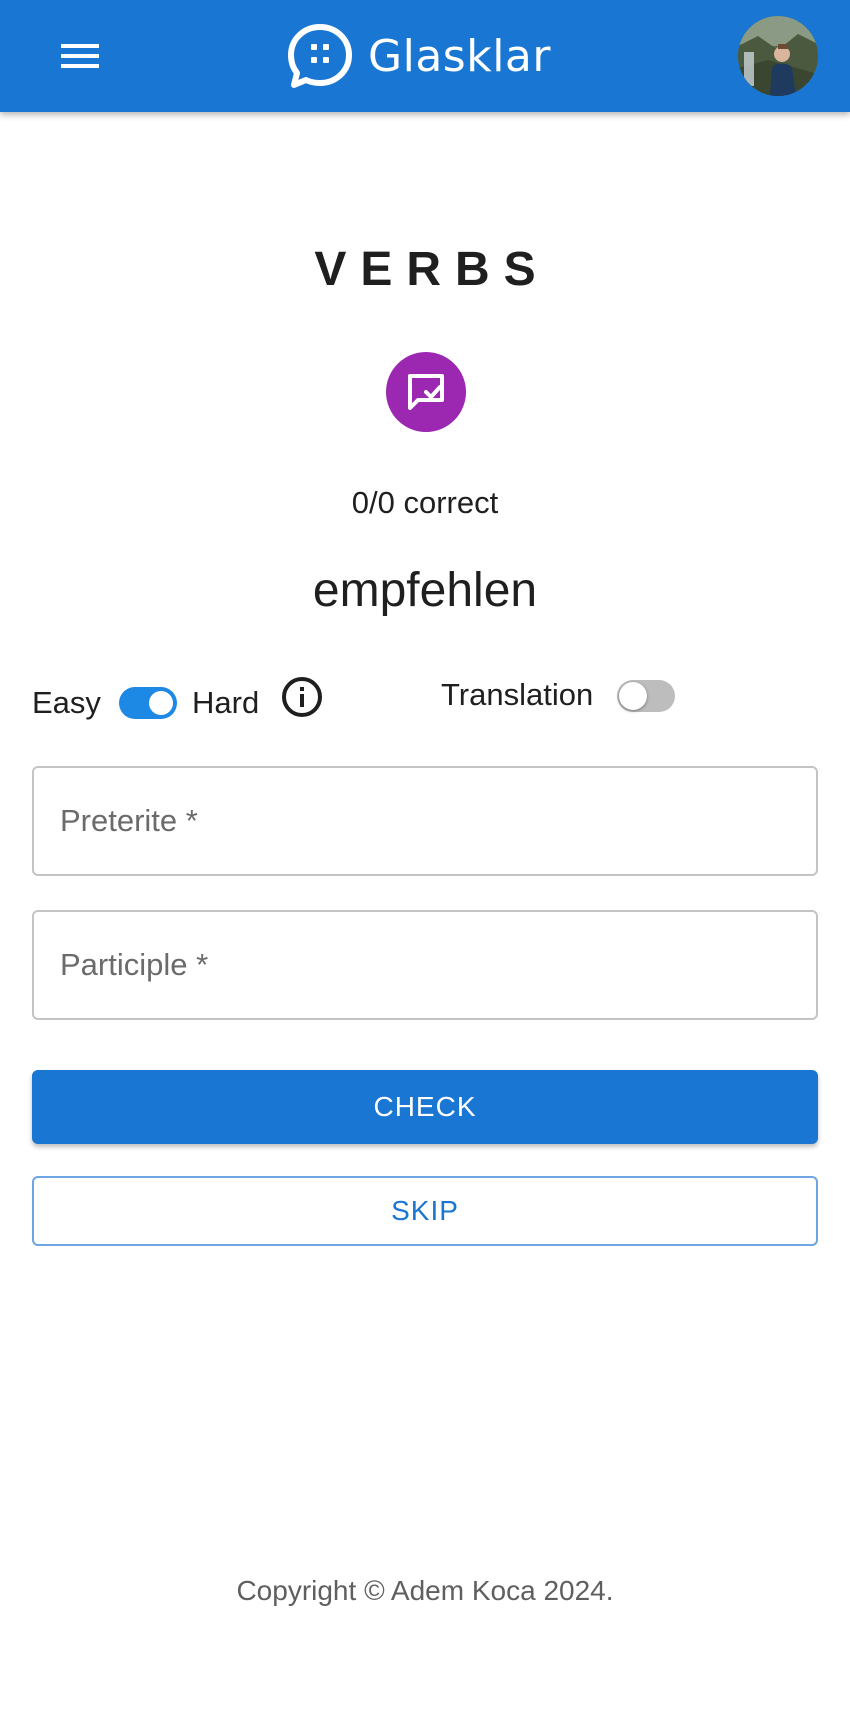 Image resolution: width=850 pixels, height=1716 pixels. I want to click on participle-field, so click(425, 965).